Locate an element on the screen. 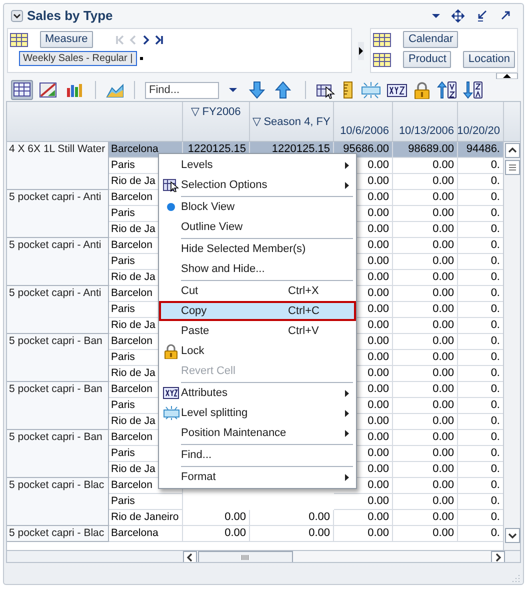 The width and height of the screenshot is (527, 589). measure-chip: Weekly Sales - Regular | is located at coordinates (78, 58).